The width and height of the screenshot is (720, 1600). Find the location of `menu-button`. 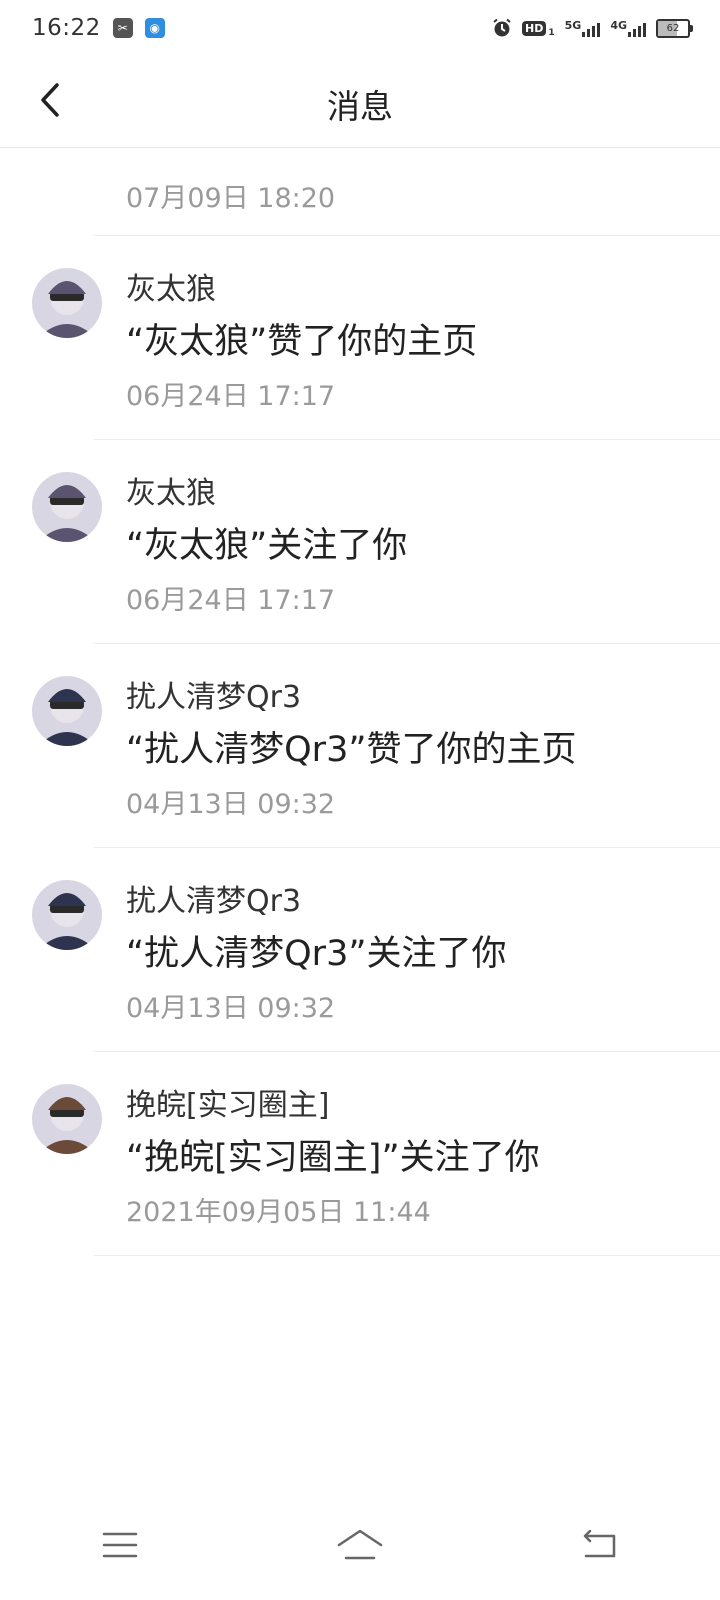

menu-button is located at coordinates (120, 1545).